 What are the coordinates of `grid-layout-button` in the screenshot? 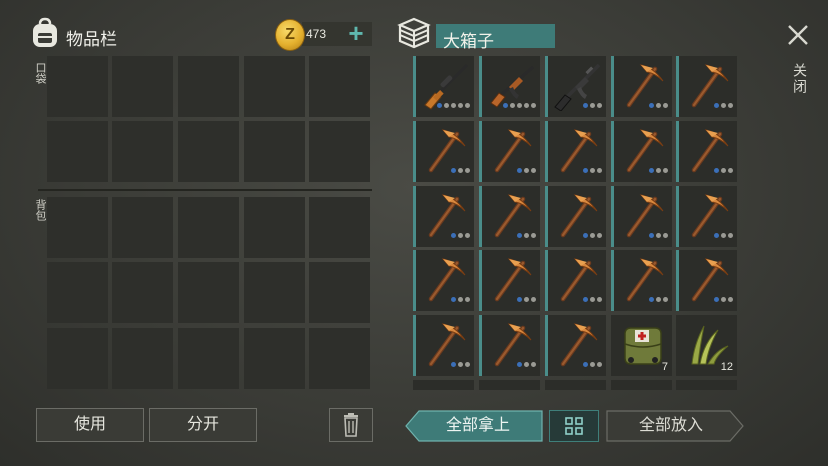 It's located at (574, 426).